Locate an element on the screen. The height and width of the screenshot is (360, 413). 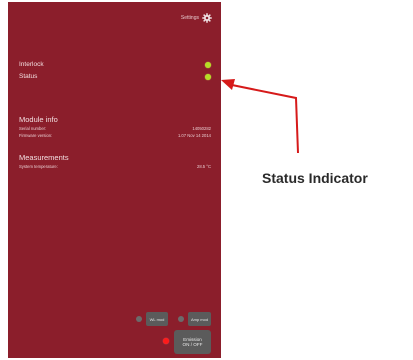
status-indicator-callout: Status Indicator is located at coordinates (315, 178).